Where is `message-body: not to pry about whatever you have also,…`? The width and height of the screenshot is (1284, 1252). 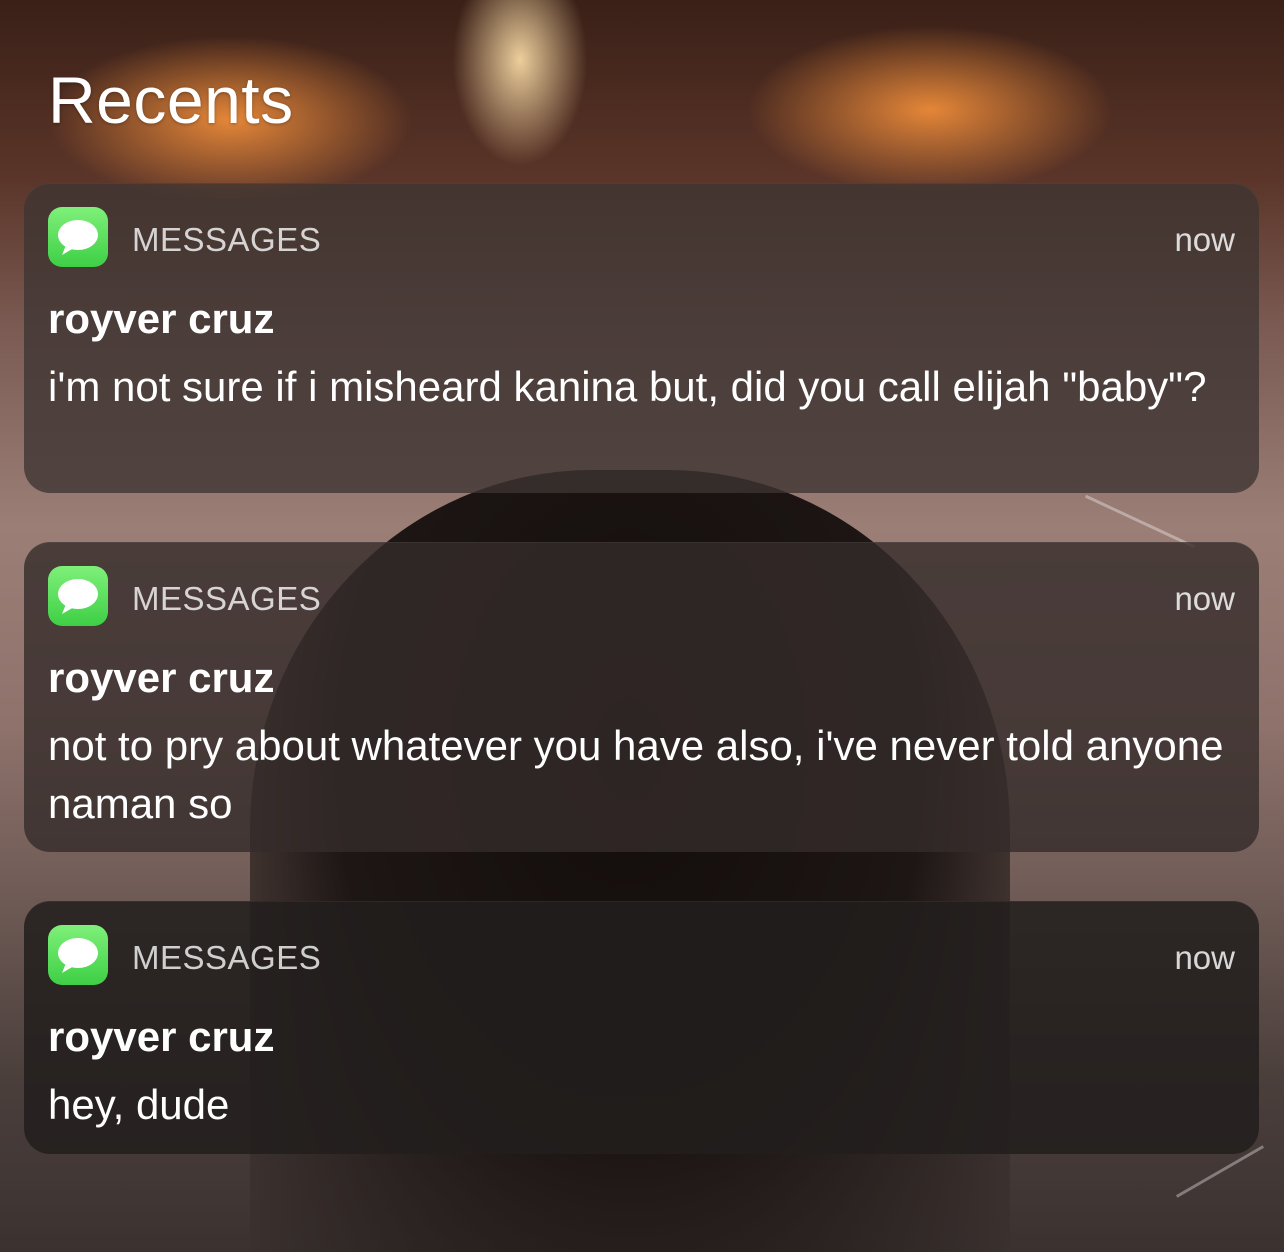 message-body: not to pry about whatever you have also,… is located at coordinates (636, 774).